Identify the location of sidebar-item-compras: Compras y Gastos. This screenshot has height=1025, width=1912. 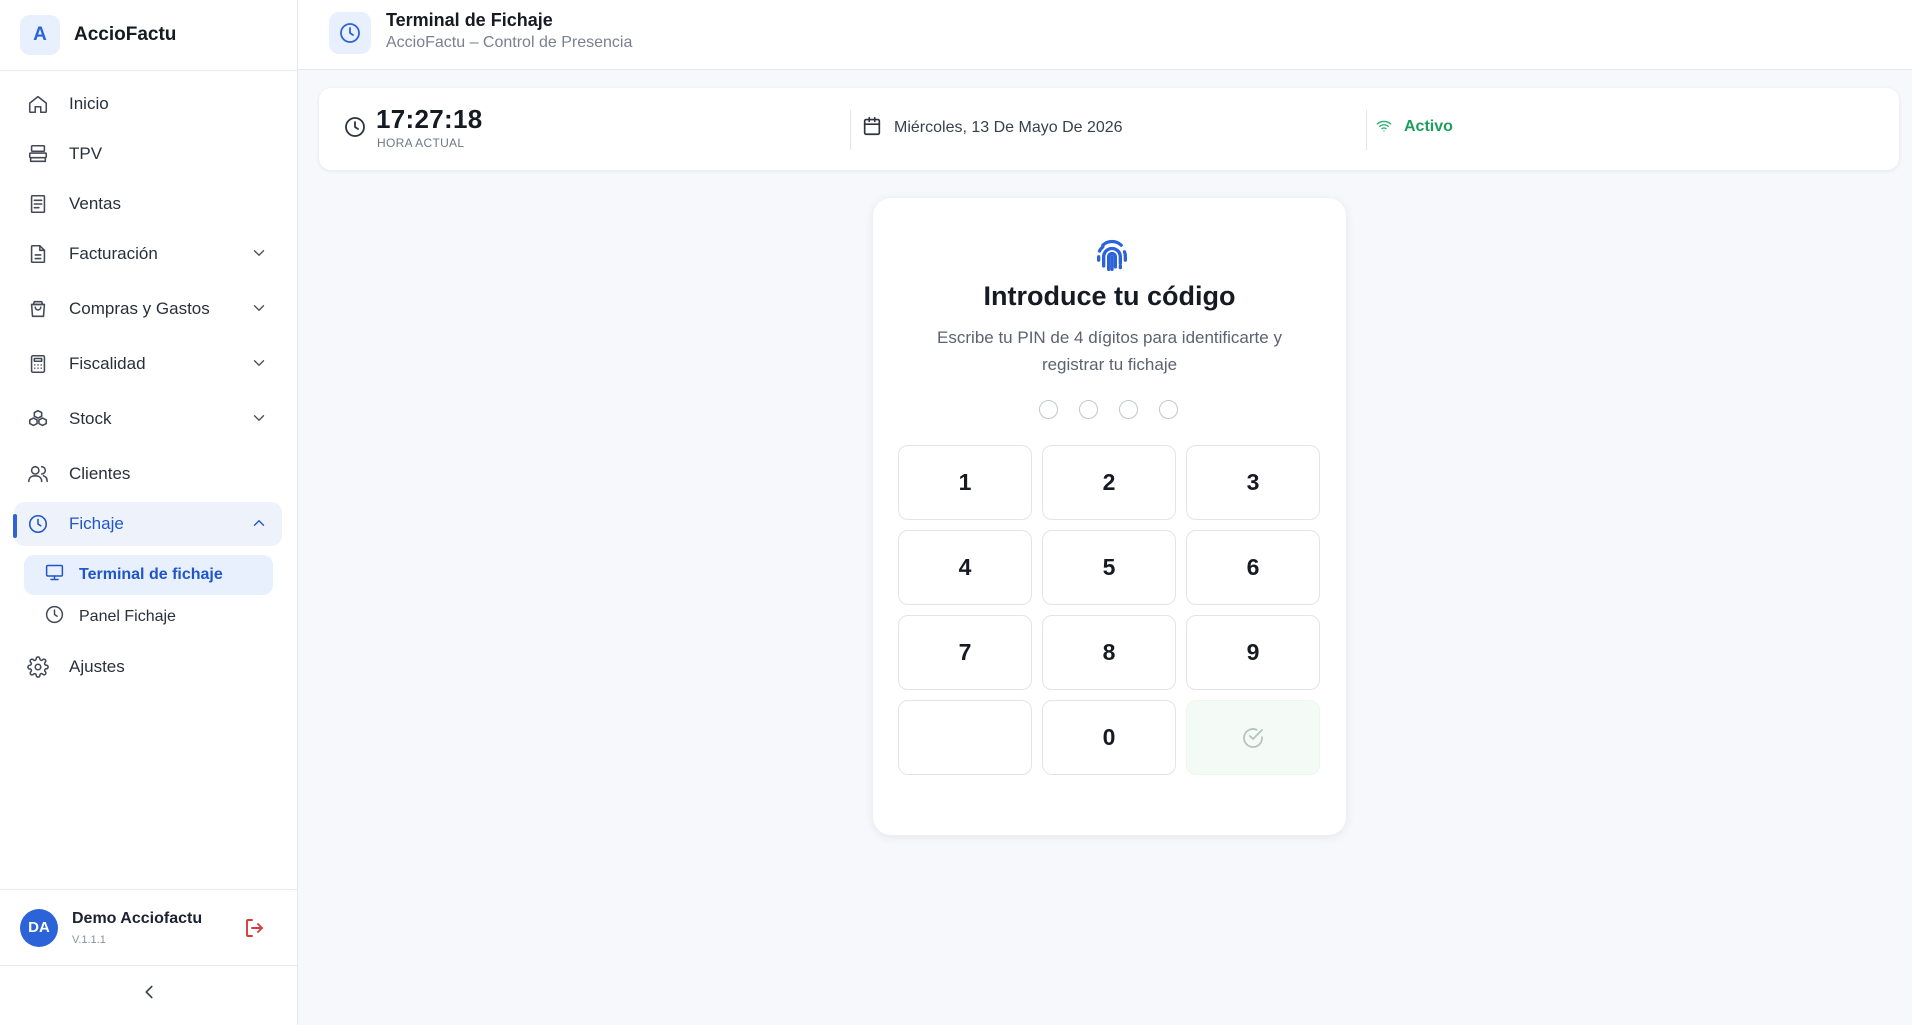
(148, 309).